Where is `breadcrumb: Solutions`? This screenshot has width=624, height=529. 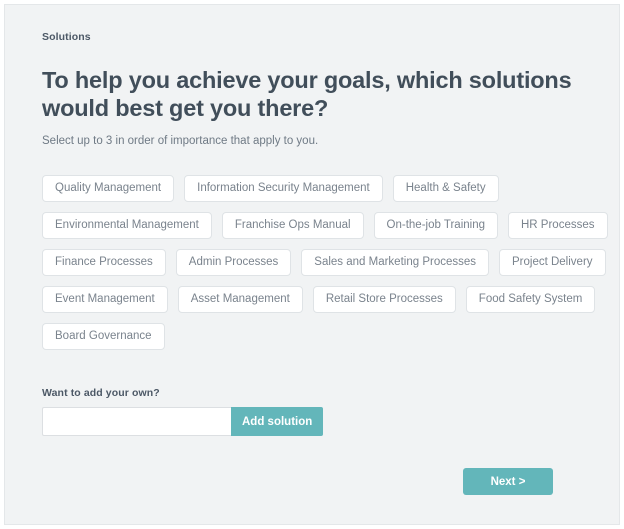 breadcrumb: Solutions is located at coordinates (66, 37).